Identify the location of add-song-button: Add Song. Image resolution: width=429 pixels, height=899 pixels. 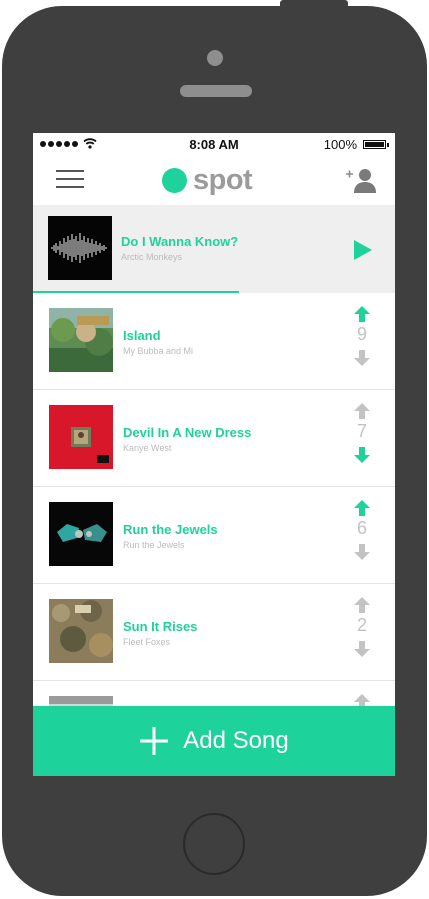
(214, 741).